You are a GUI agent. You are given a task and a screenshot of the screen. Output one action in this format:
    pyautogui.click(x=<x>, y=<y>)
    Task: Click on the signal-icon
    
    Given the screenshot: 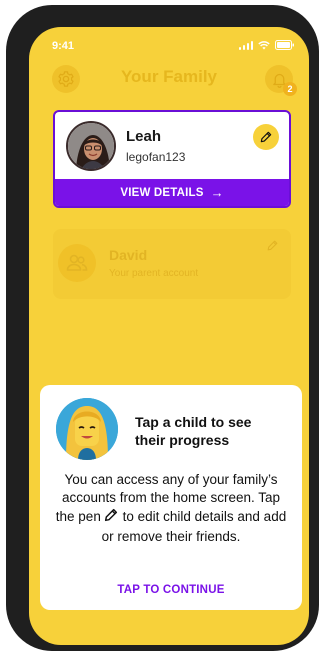 What is the action you would take?
    pyautogui.click(x=245, y=45)
    